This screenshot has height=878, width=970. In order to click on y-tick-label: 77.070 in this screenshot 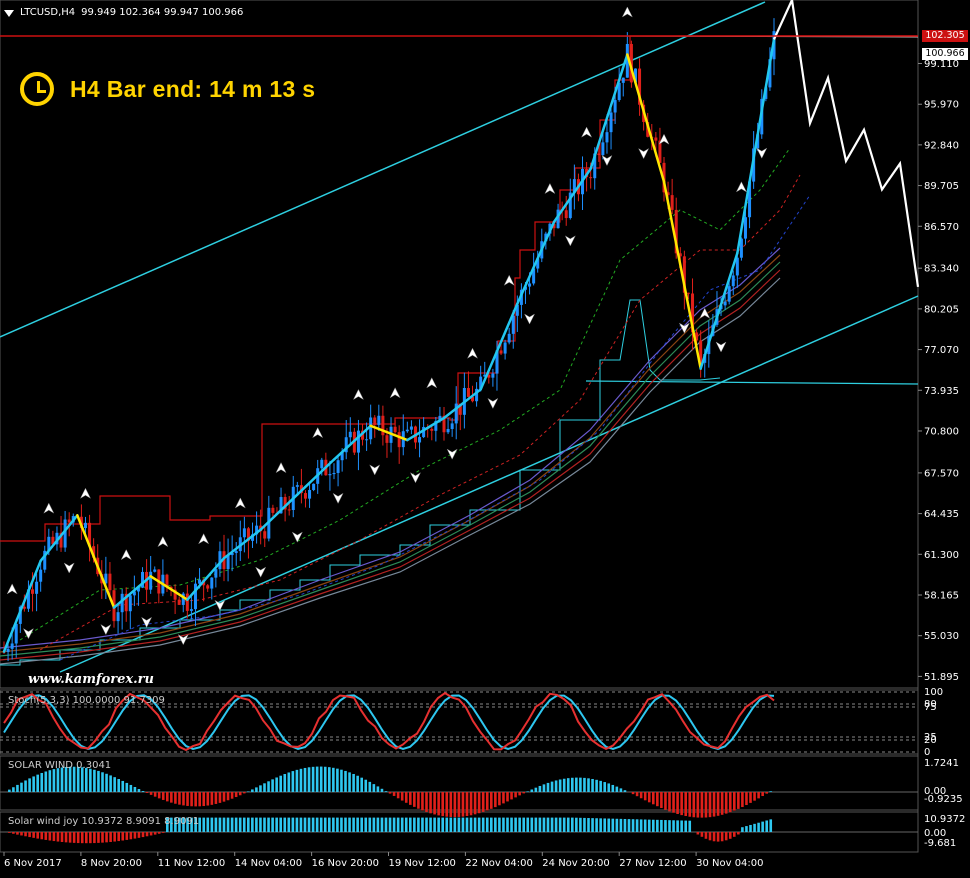, I will do `click(941, 350)`.